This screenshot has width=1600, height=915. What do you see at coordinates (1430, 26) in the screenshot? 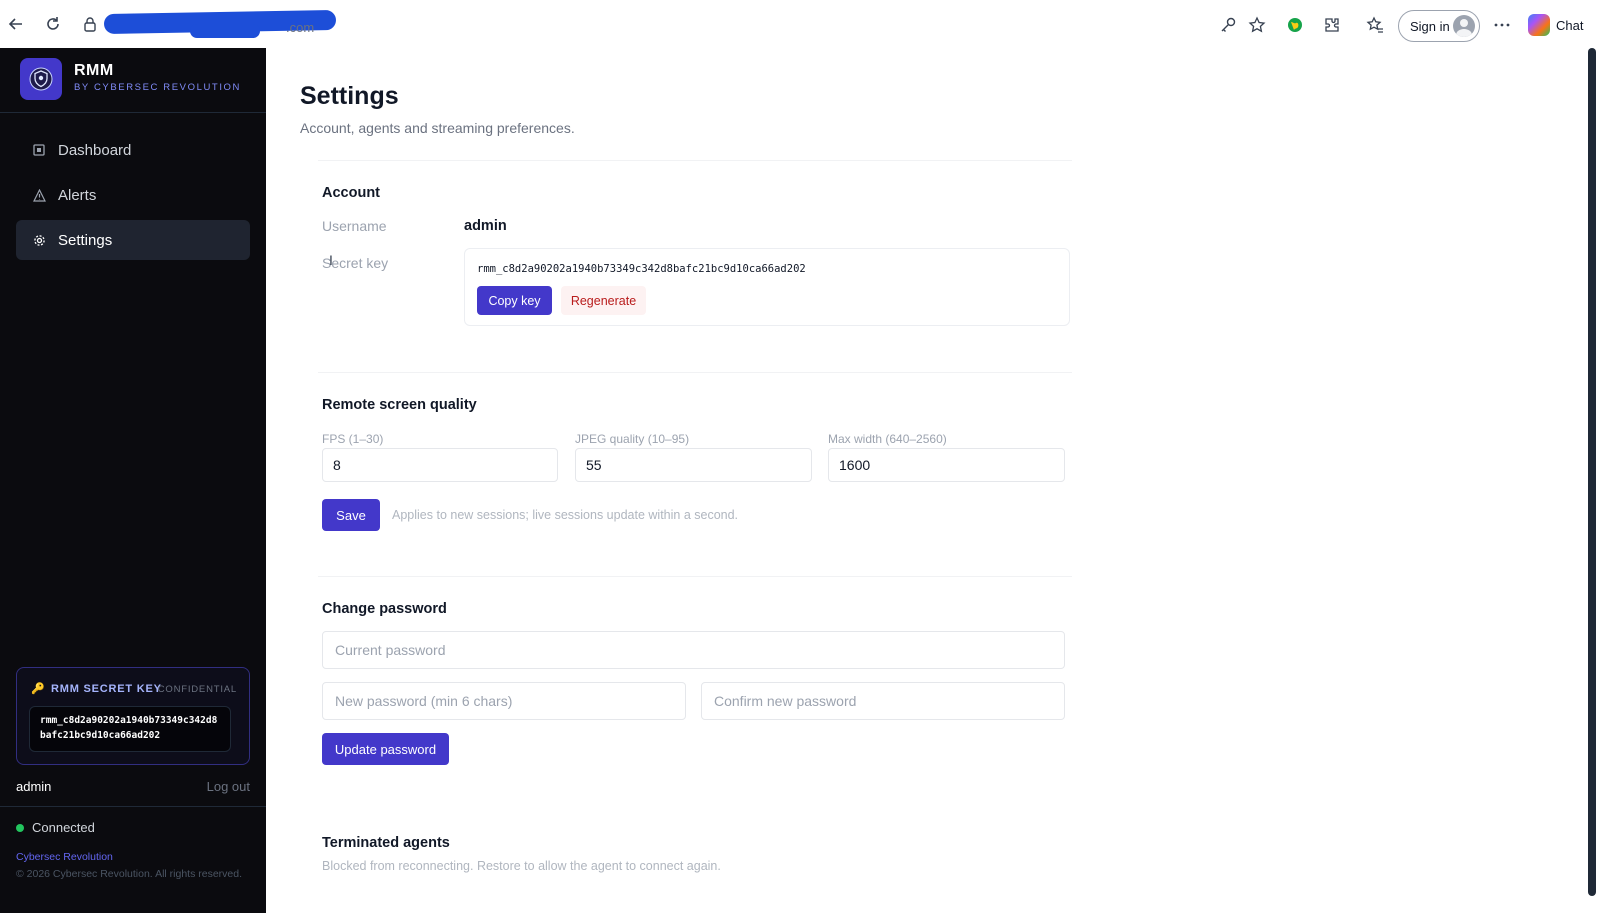
I see `sign-in-label: Sign in` at bounding box center [1430, 26].